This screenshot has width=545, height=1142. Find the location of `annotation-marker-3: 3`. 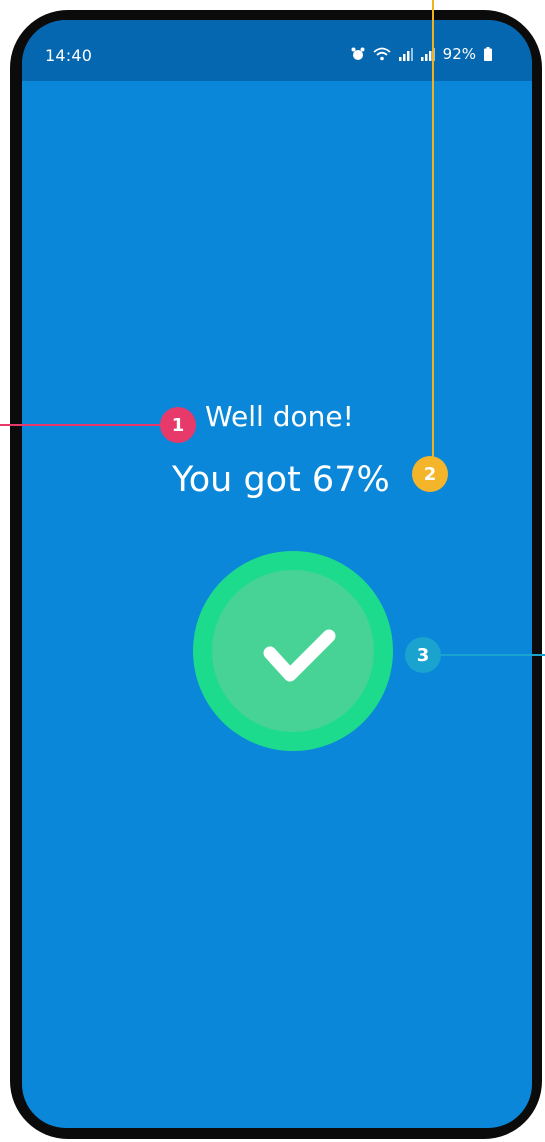

annotation-marker-3: 3 is located at coordinates (423, 655).